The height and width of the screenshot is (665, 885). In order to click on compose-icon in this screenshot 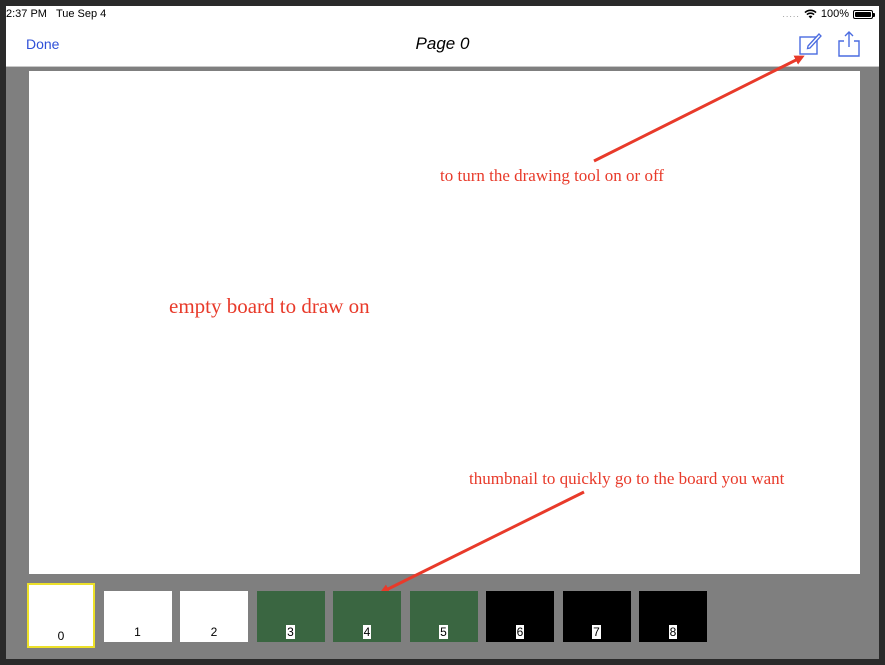, I will do `click(811, 44)`.